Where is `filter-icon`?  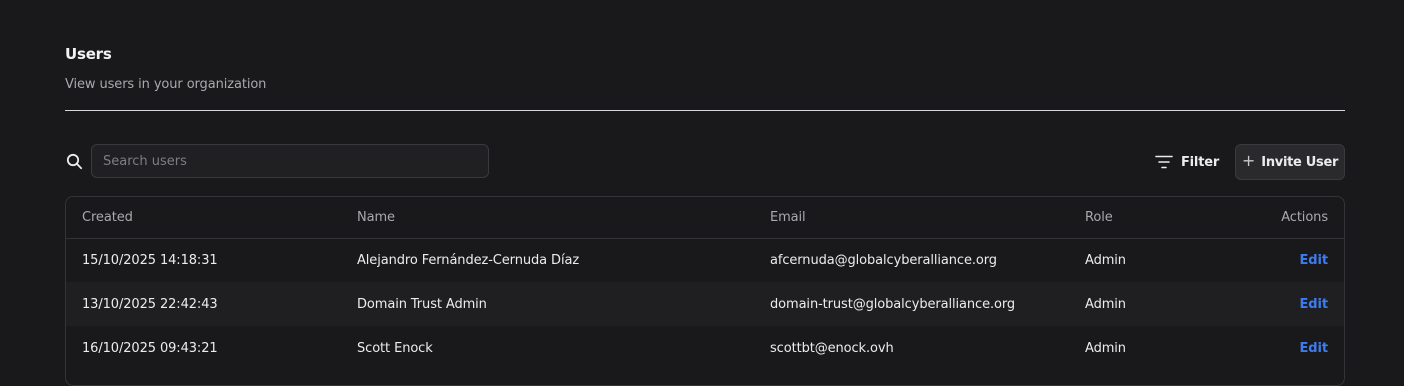 filter-icon is located at coordinates (1164, 162).